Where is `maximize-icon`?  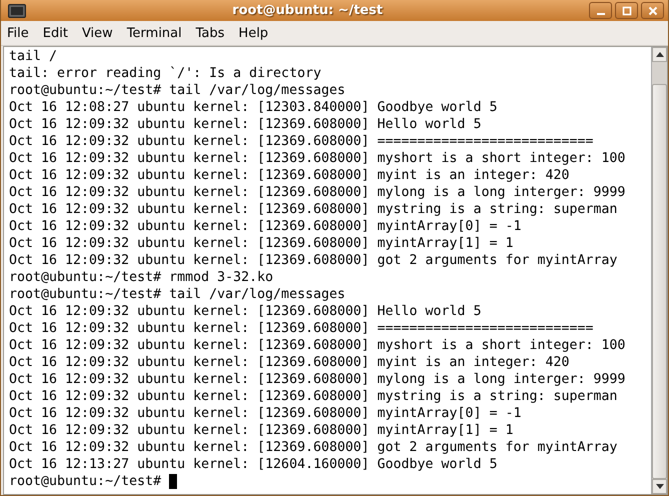 maximize-icon is located at coordinates (627, 11).